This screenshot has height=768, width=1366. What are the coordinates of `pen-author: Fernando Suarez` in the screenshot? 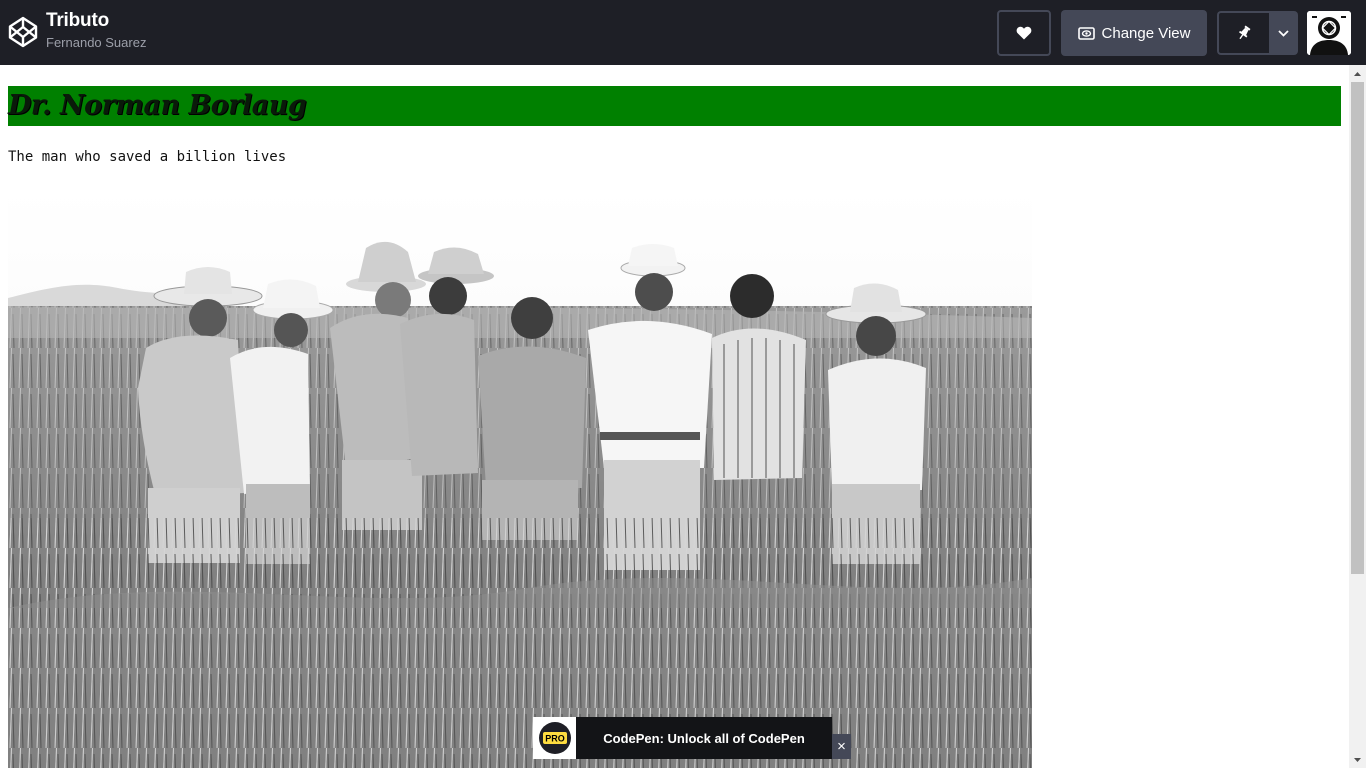 It's located at (96, 43).